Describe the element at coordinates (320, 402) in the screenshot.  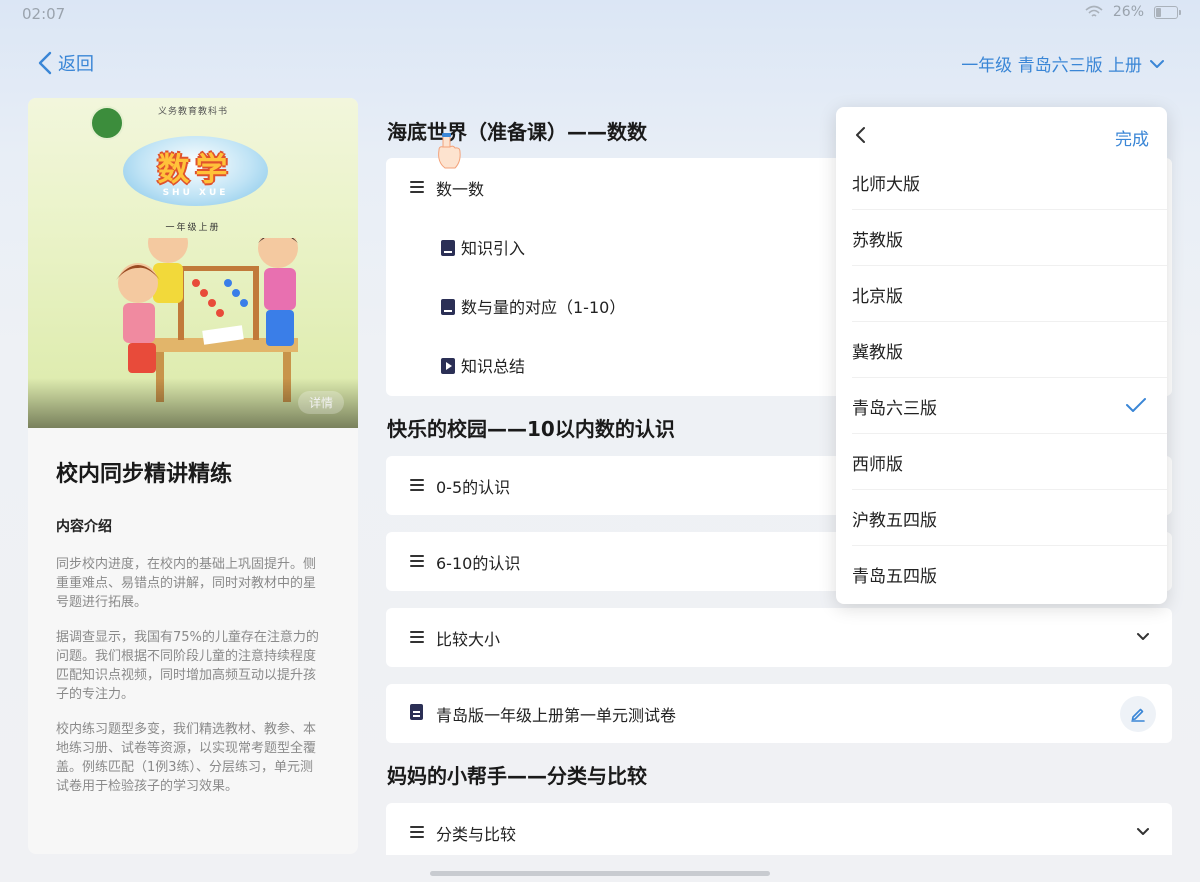
I see `detail-button: 详情` at that location.